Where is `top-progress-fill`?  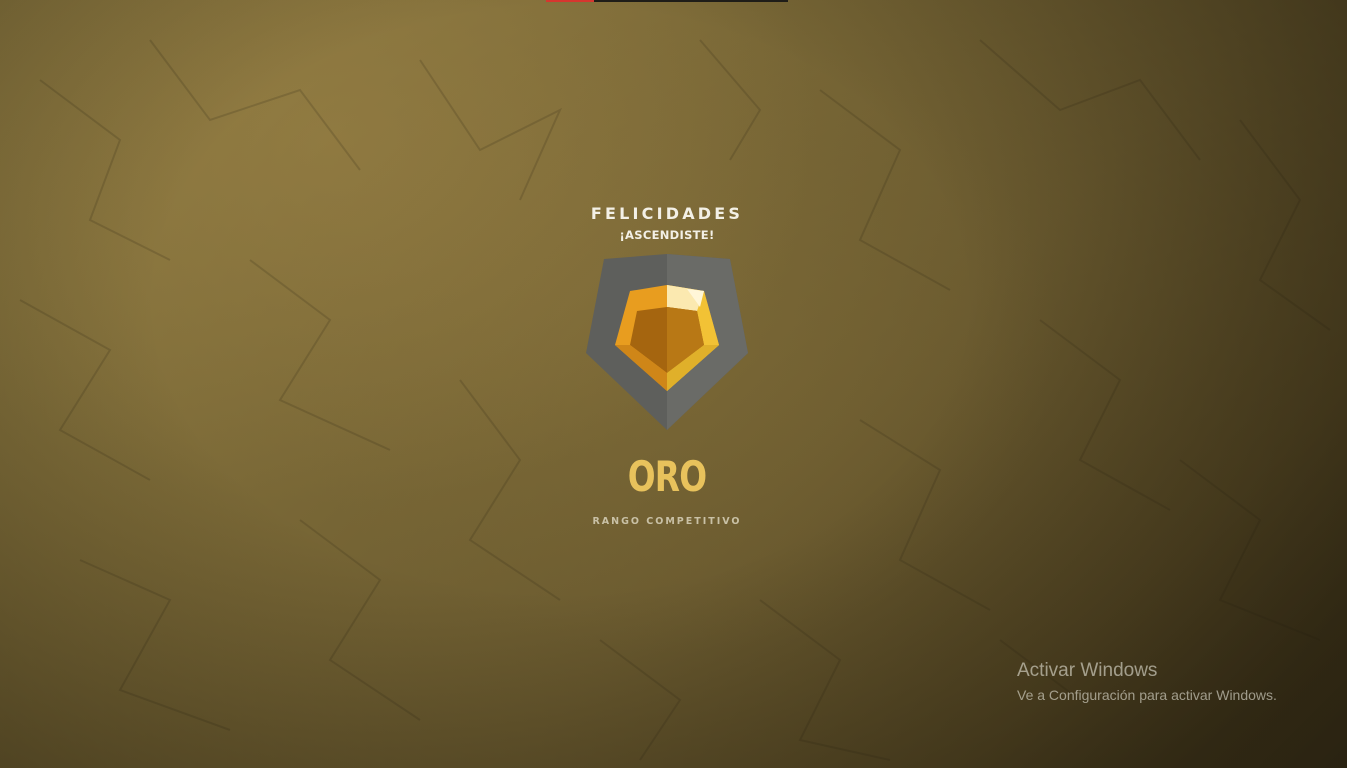
top-progress-fill is located at coordinates (570, 1).